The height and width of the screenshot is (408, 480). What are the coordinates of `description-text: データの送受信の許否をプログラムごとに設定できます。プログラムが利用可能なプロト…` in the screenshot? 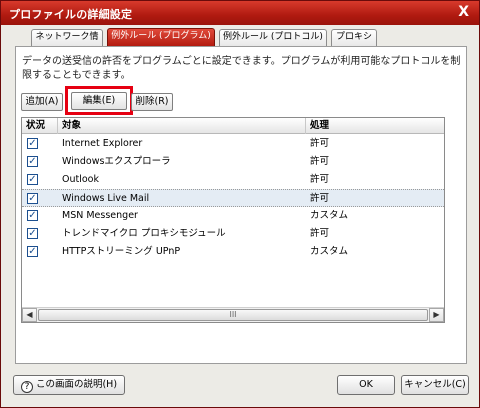 It's located at (241, 68).